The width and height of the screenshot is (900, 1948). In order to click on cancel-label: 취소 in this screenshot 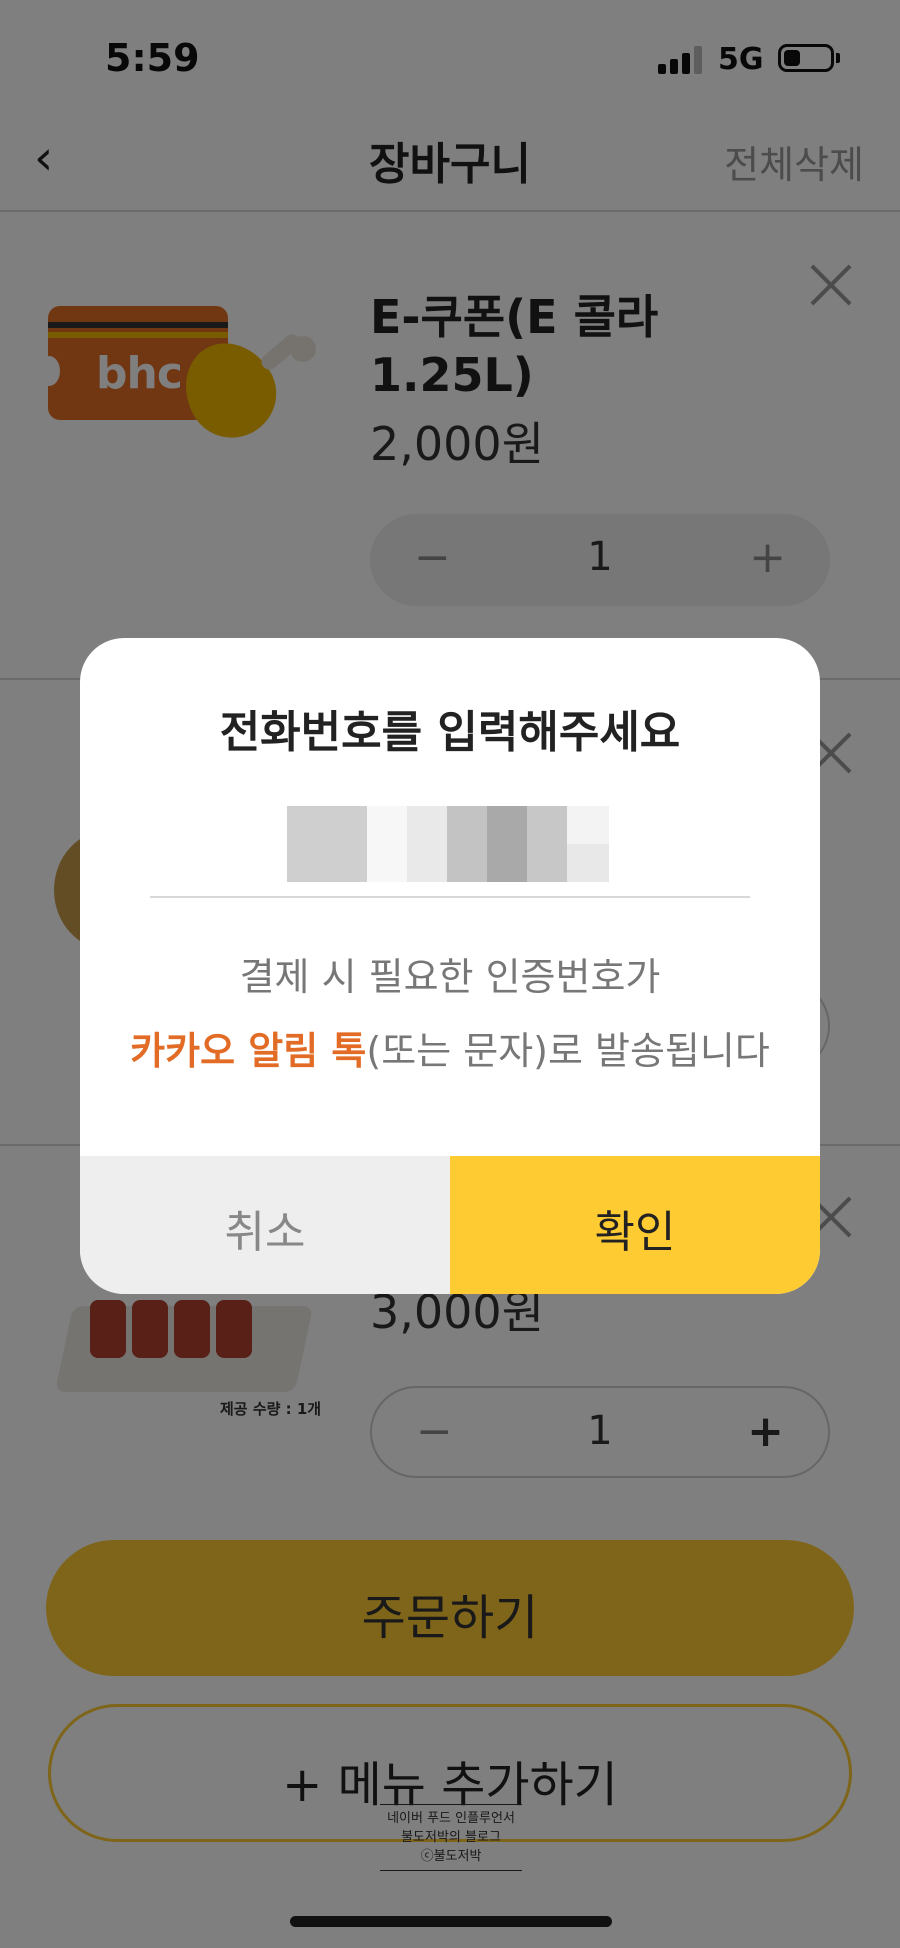, I will do `click(265, 1232)`.